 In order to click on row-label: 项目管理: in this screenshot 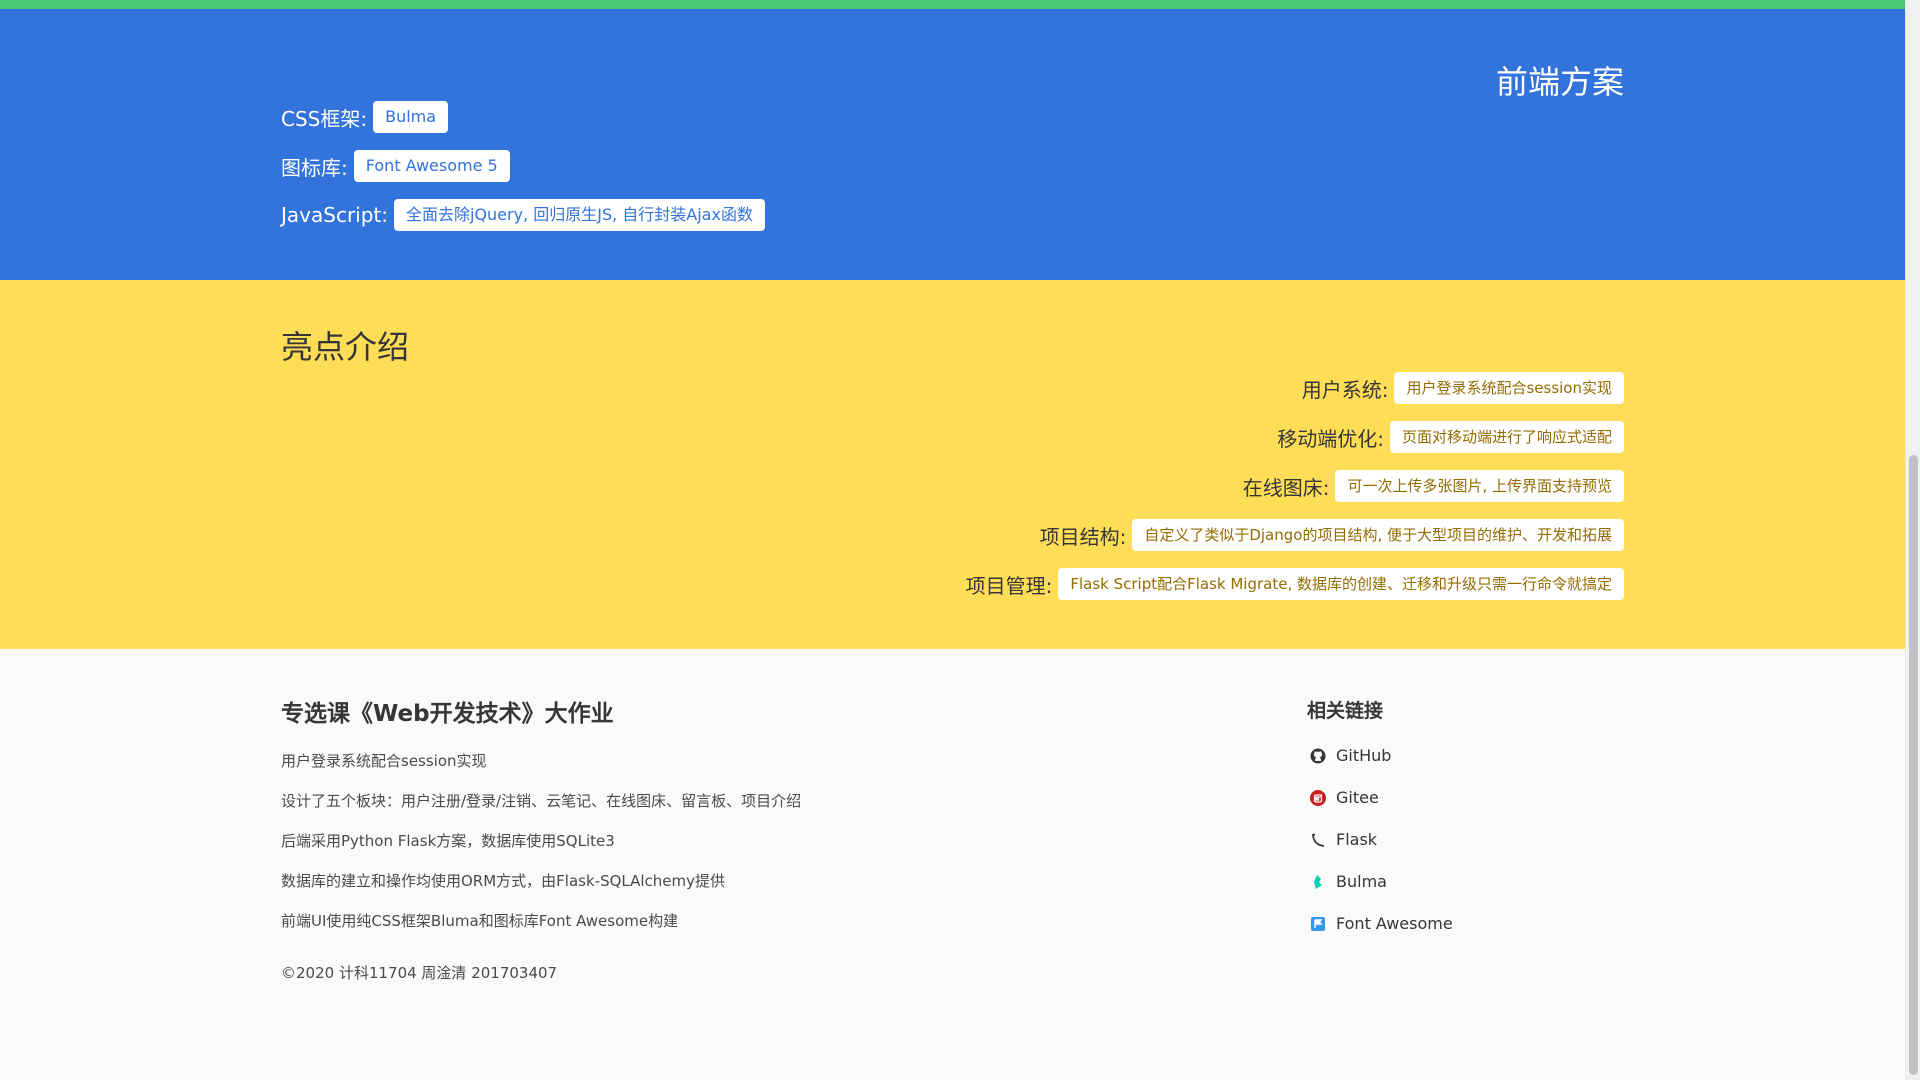, I will do `click(1009, 585)`.